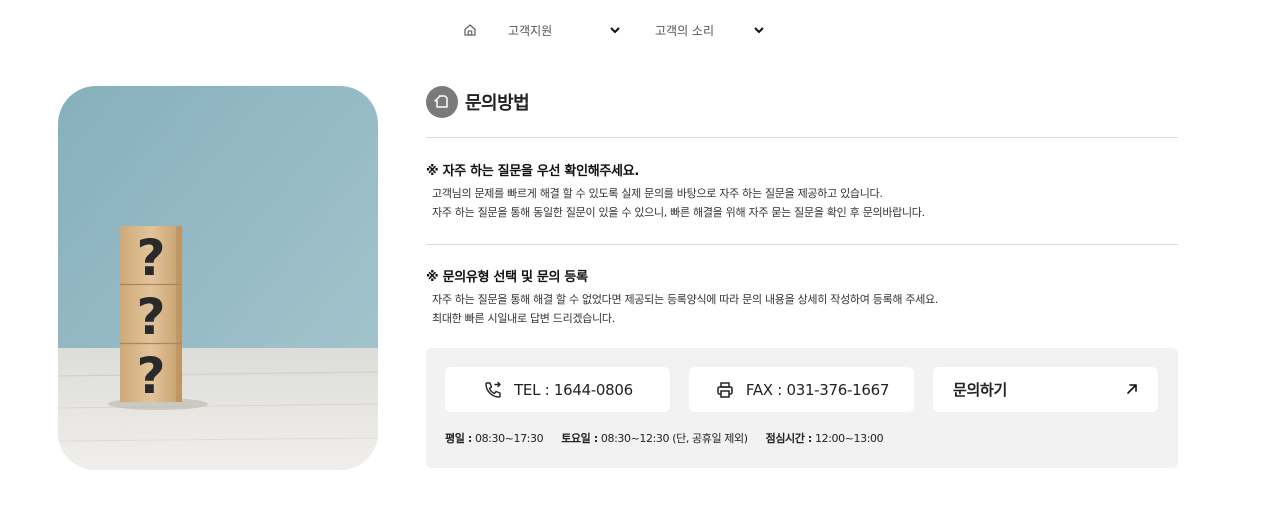 This screenshot has height=521, width=1269. What do you see at coordinates (685, 30) in the screenshot?
I see `breadcrumb-label: 고객의 소리` at bounding box center [685, 30].